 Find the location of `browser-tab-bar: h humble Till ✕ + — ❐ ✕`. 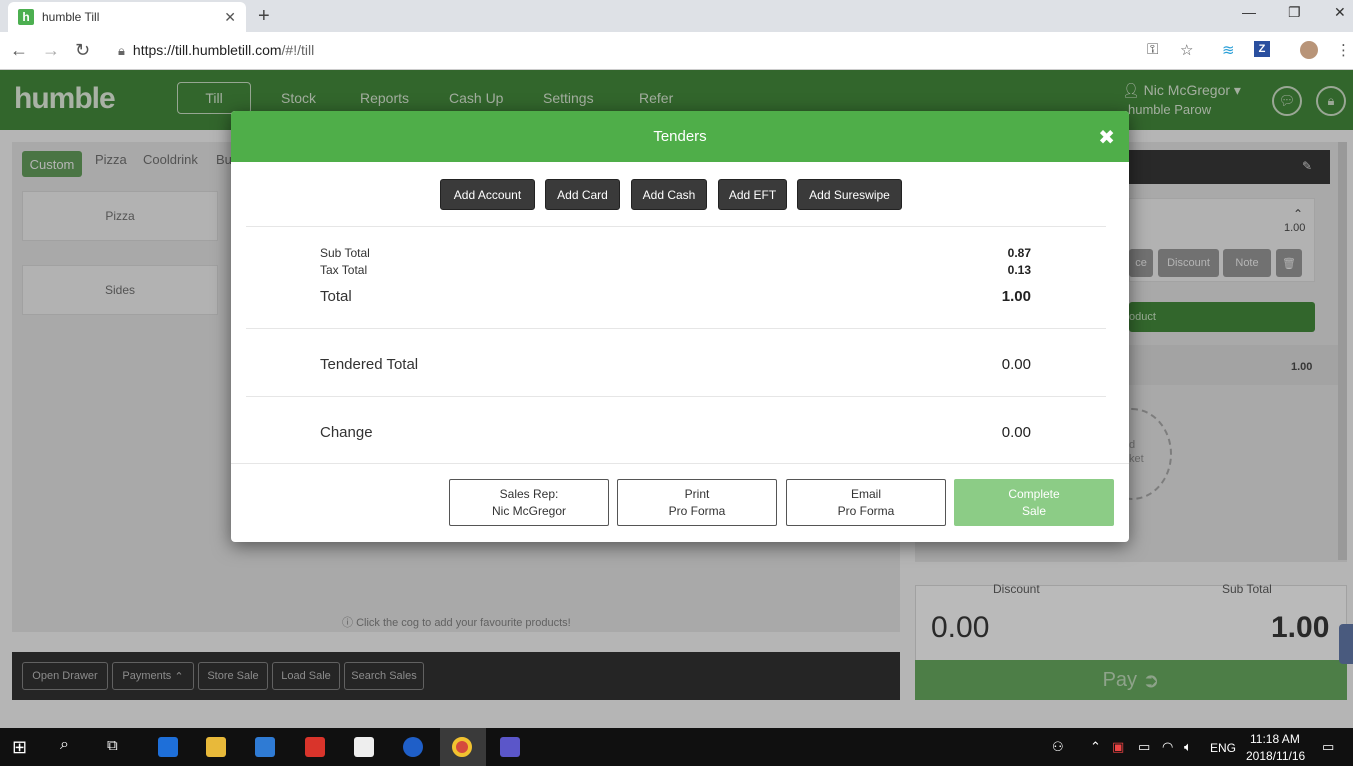

browser-tab-bar: h humble Till ✕ + — ❐ ✕ is located at coordinates (676, 16).